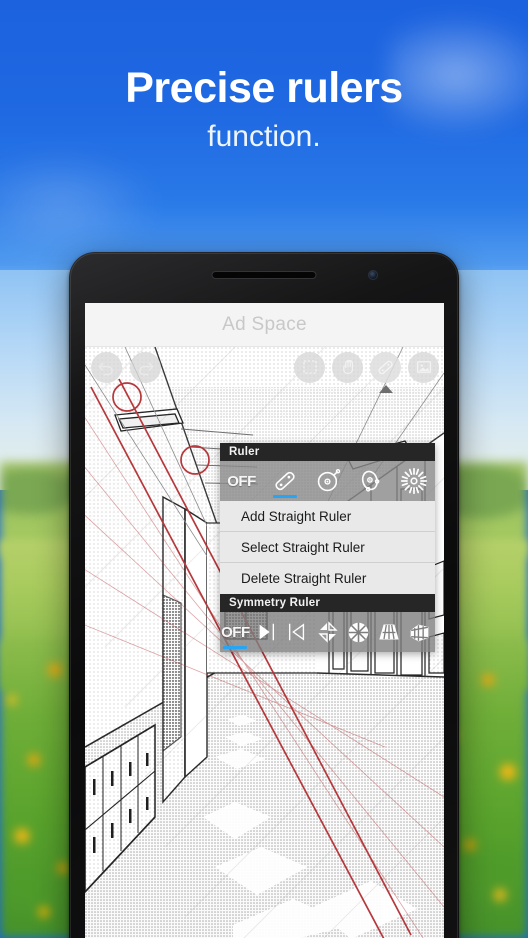 This screenshot has height=938, width=528. I want to click on symmetry-mode-horizontal-mirror, so click(296, 632).